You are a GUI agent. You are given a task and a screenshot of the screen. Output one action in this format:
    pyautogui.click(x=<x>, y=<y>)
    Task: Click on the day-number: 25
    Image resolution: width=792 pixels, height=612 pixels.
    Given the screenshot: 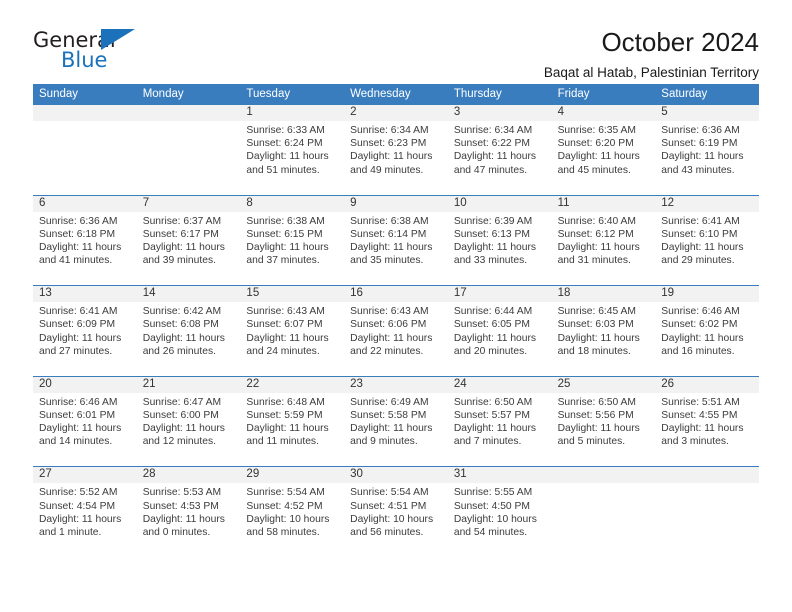 What is the action you would take?
    pyautogui.click(x=603, y=384)
    